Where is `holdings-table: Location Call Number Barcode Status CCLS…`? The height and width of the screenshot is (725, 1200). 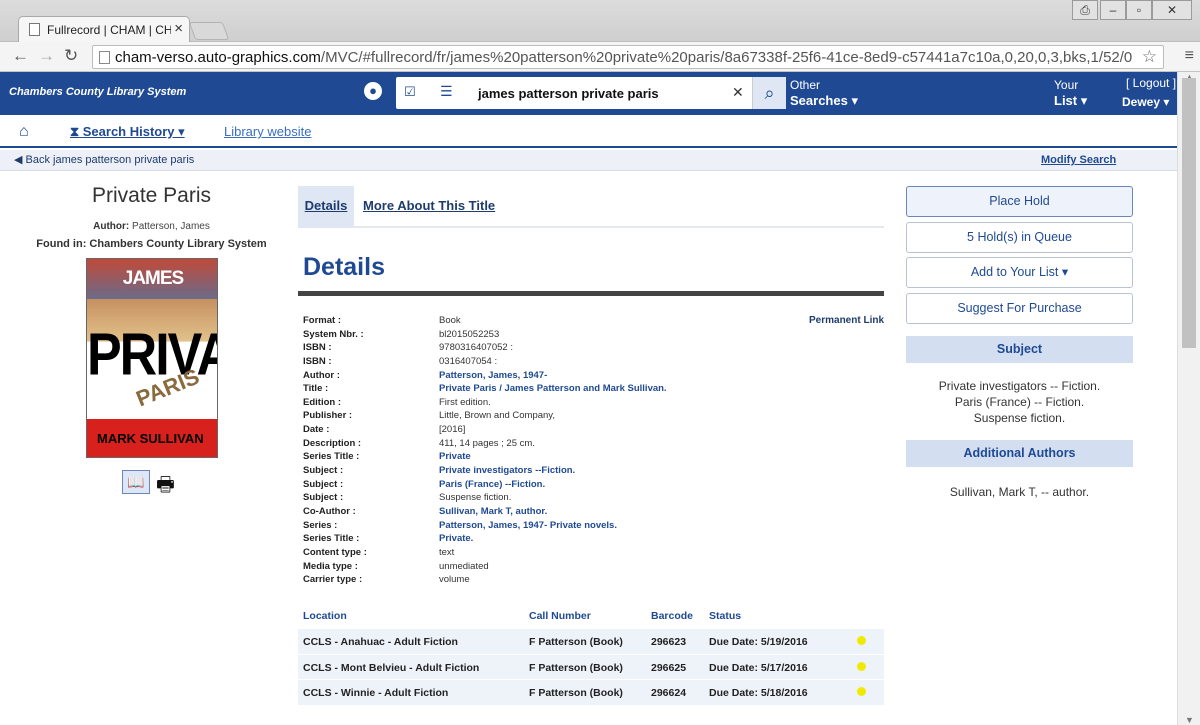 holdings-table: Location Call Number Barcode Status CCLS… is located at coordinates (591, 654).